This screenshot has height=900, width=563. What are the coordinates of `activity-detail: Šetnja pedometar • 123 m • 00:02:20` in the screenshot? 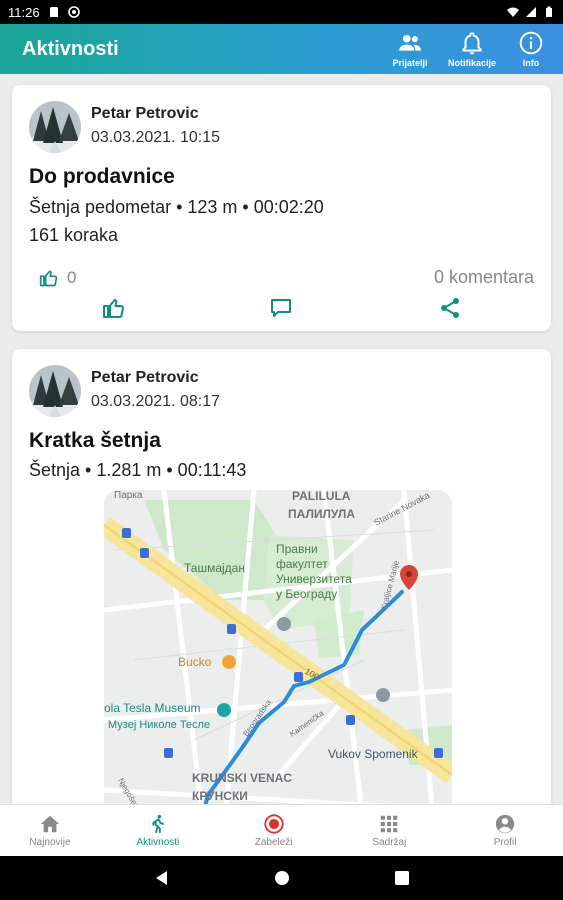 It's located at (176, 207).